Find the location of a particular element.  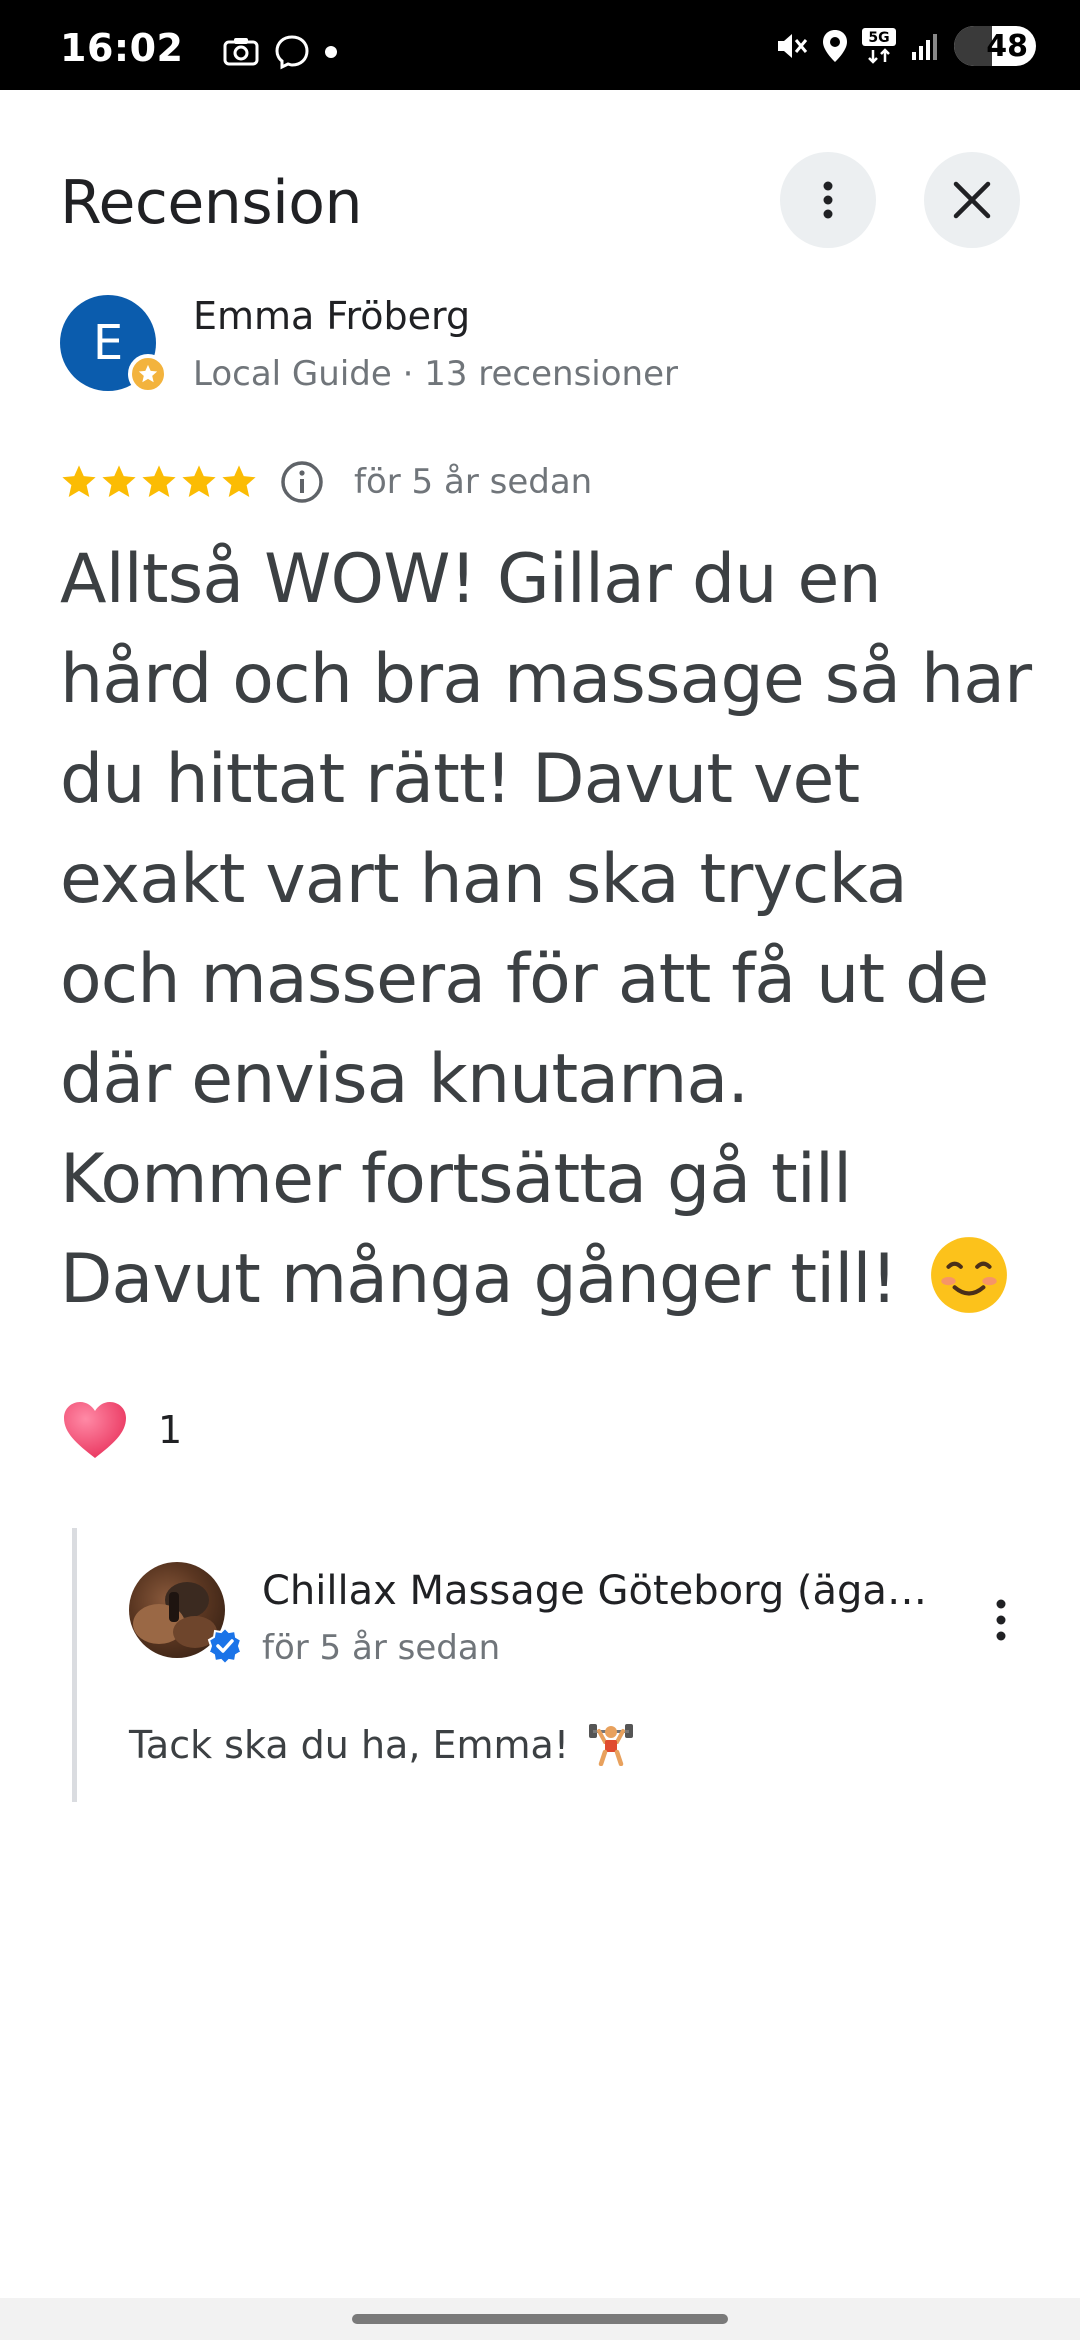

smiling-face-icon is located at coordinates (968, 1275).